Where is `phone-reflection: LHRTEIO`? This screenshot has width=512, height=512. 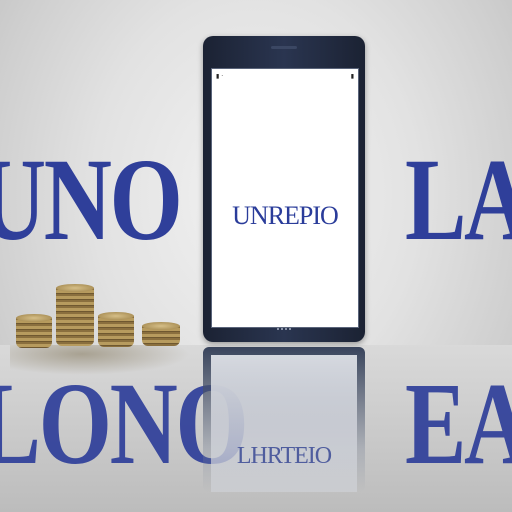 phone-reflection: LHRTEIO is located at coordinates (284, 419).